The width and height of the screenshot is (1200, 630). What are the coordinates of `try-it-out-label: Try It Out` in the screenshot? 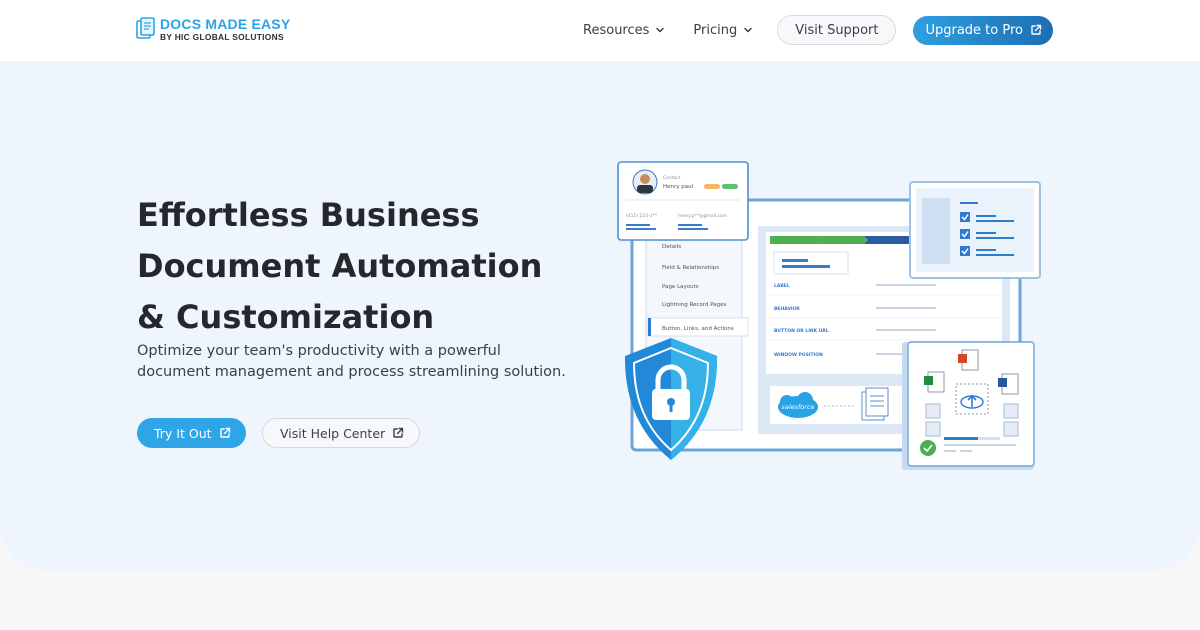 It's located at (183, 433).